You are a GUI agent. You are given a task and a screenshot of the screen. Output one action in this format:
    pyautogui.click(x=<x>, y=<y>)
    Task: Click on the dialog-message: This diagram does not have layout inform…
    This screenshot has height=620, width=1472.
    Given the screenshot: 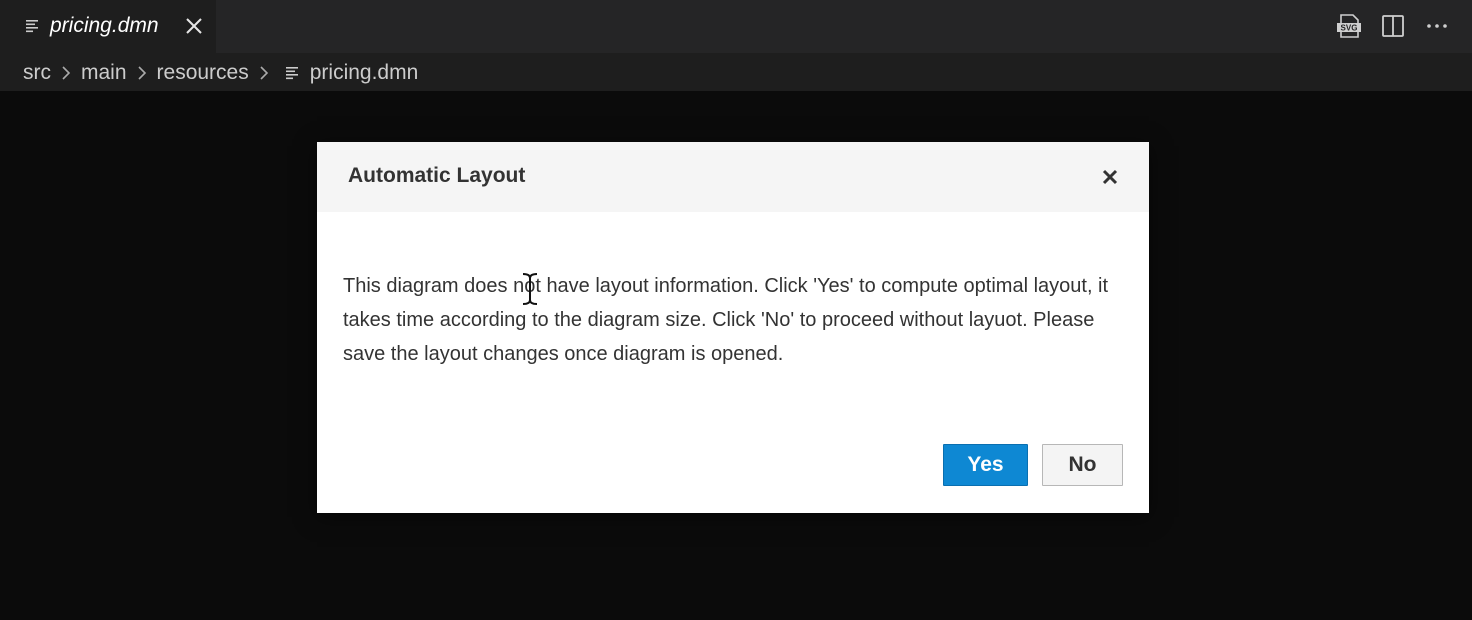 What is the action you would take?
    pyautogui.click(x=726, y=320)
    